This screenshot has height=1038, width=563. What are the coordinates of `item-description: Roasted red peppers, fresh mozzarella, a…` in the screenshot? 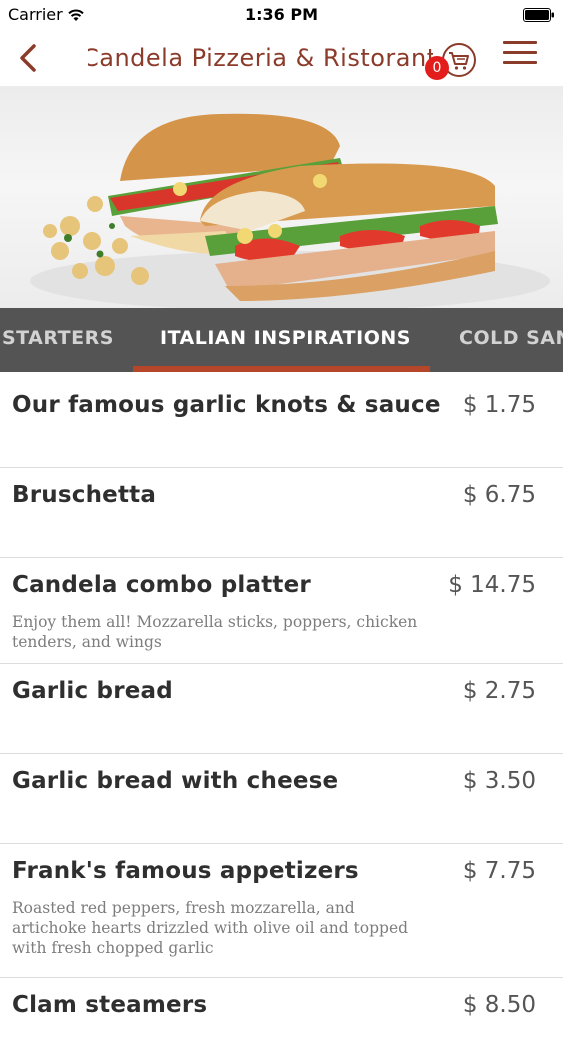 It's located at (210, 928).